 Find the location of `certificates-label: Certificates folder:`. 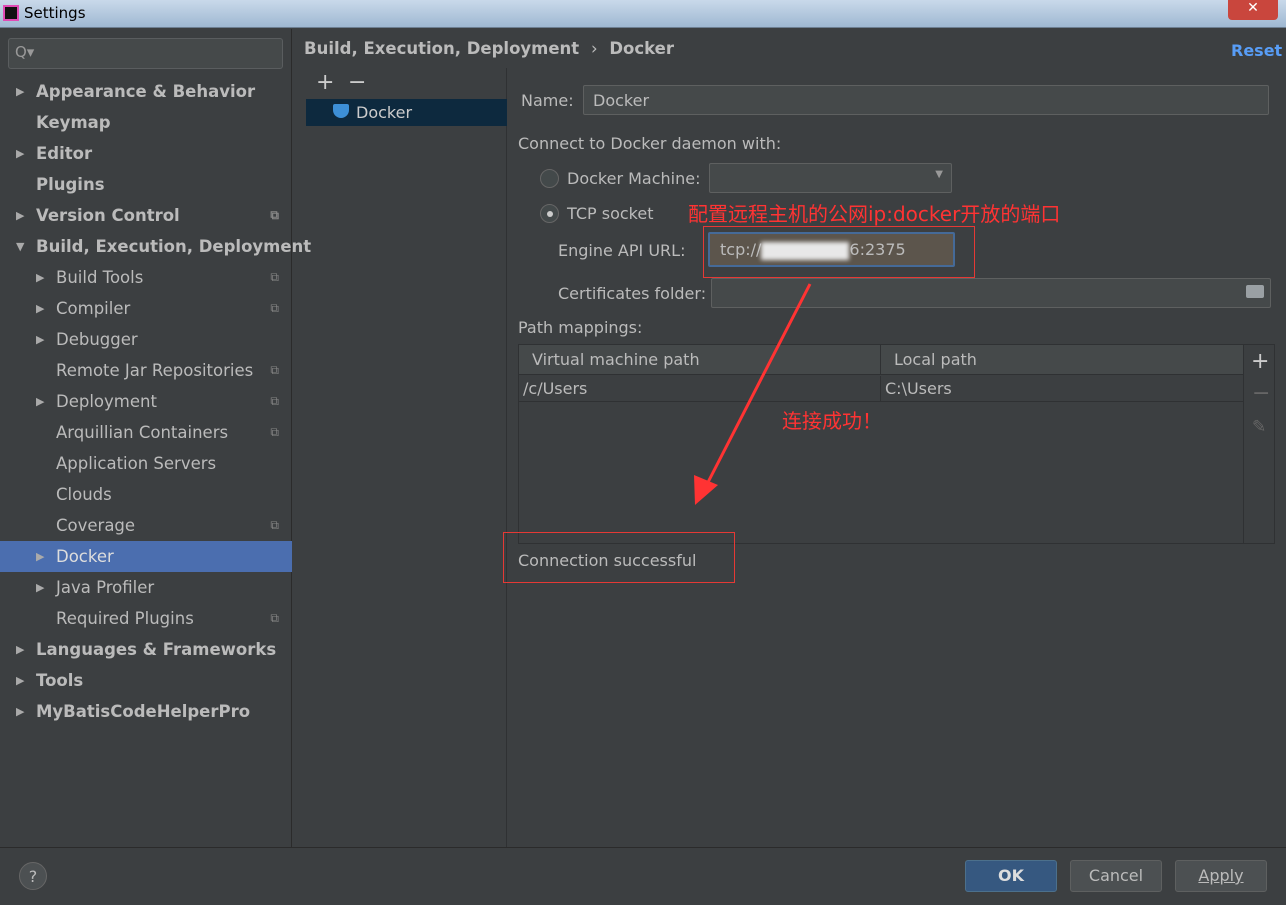

certificates-label: Certificates folder: is located at coordinates (632, 293).